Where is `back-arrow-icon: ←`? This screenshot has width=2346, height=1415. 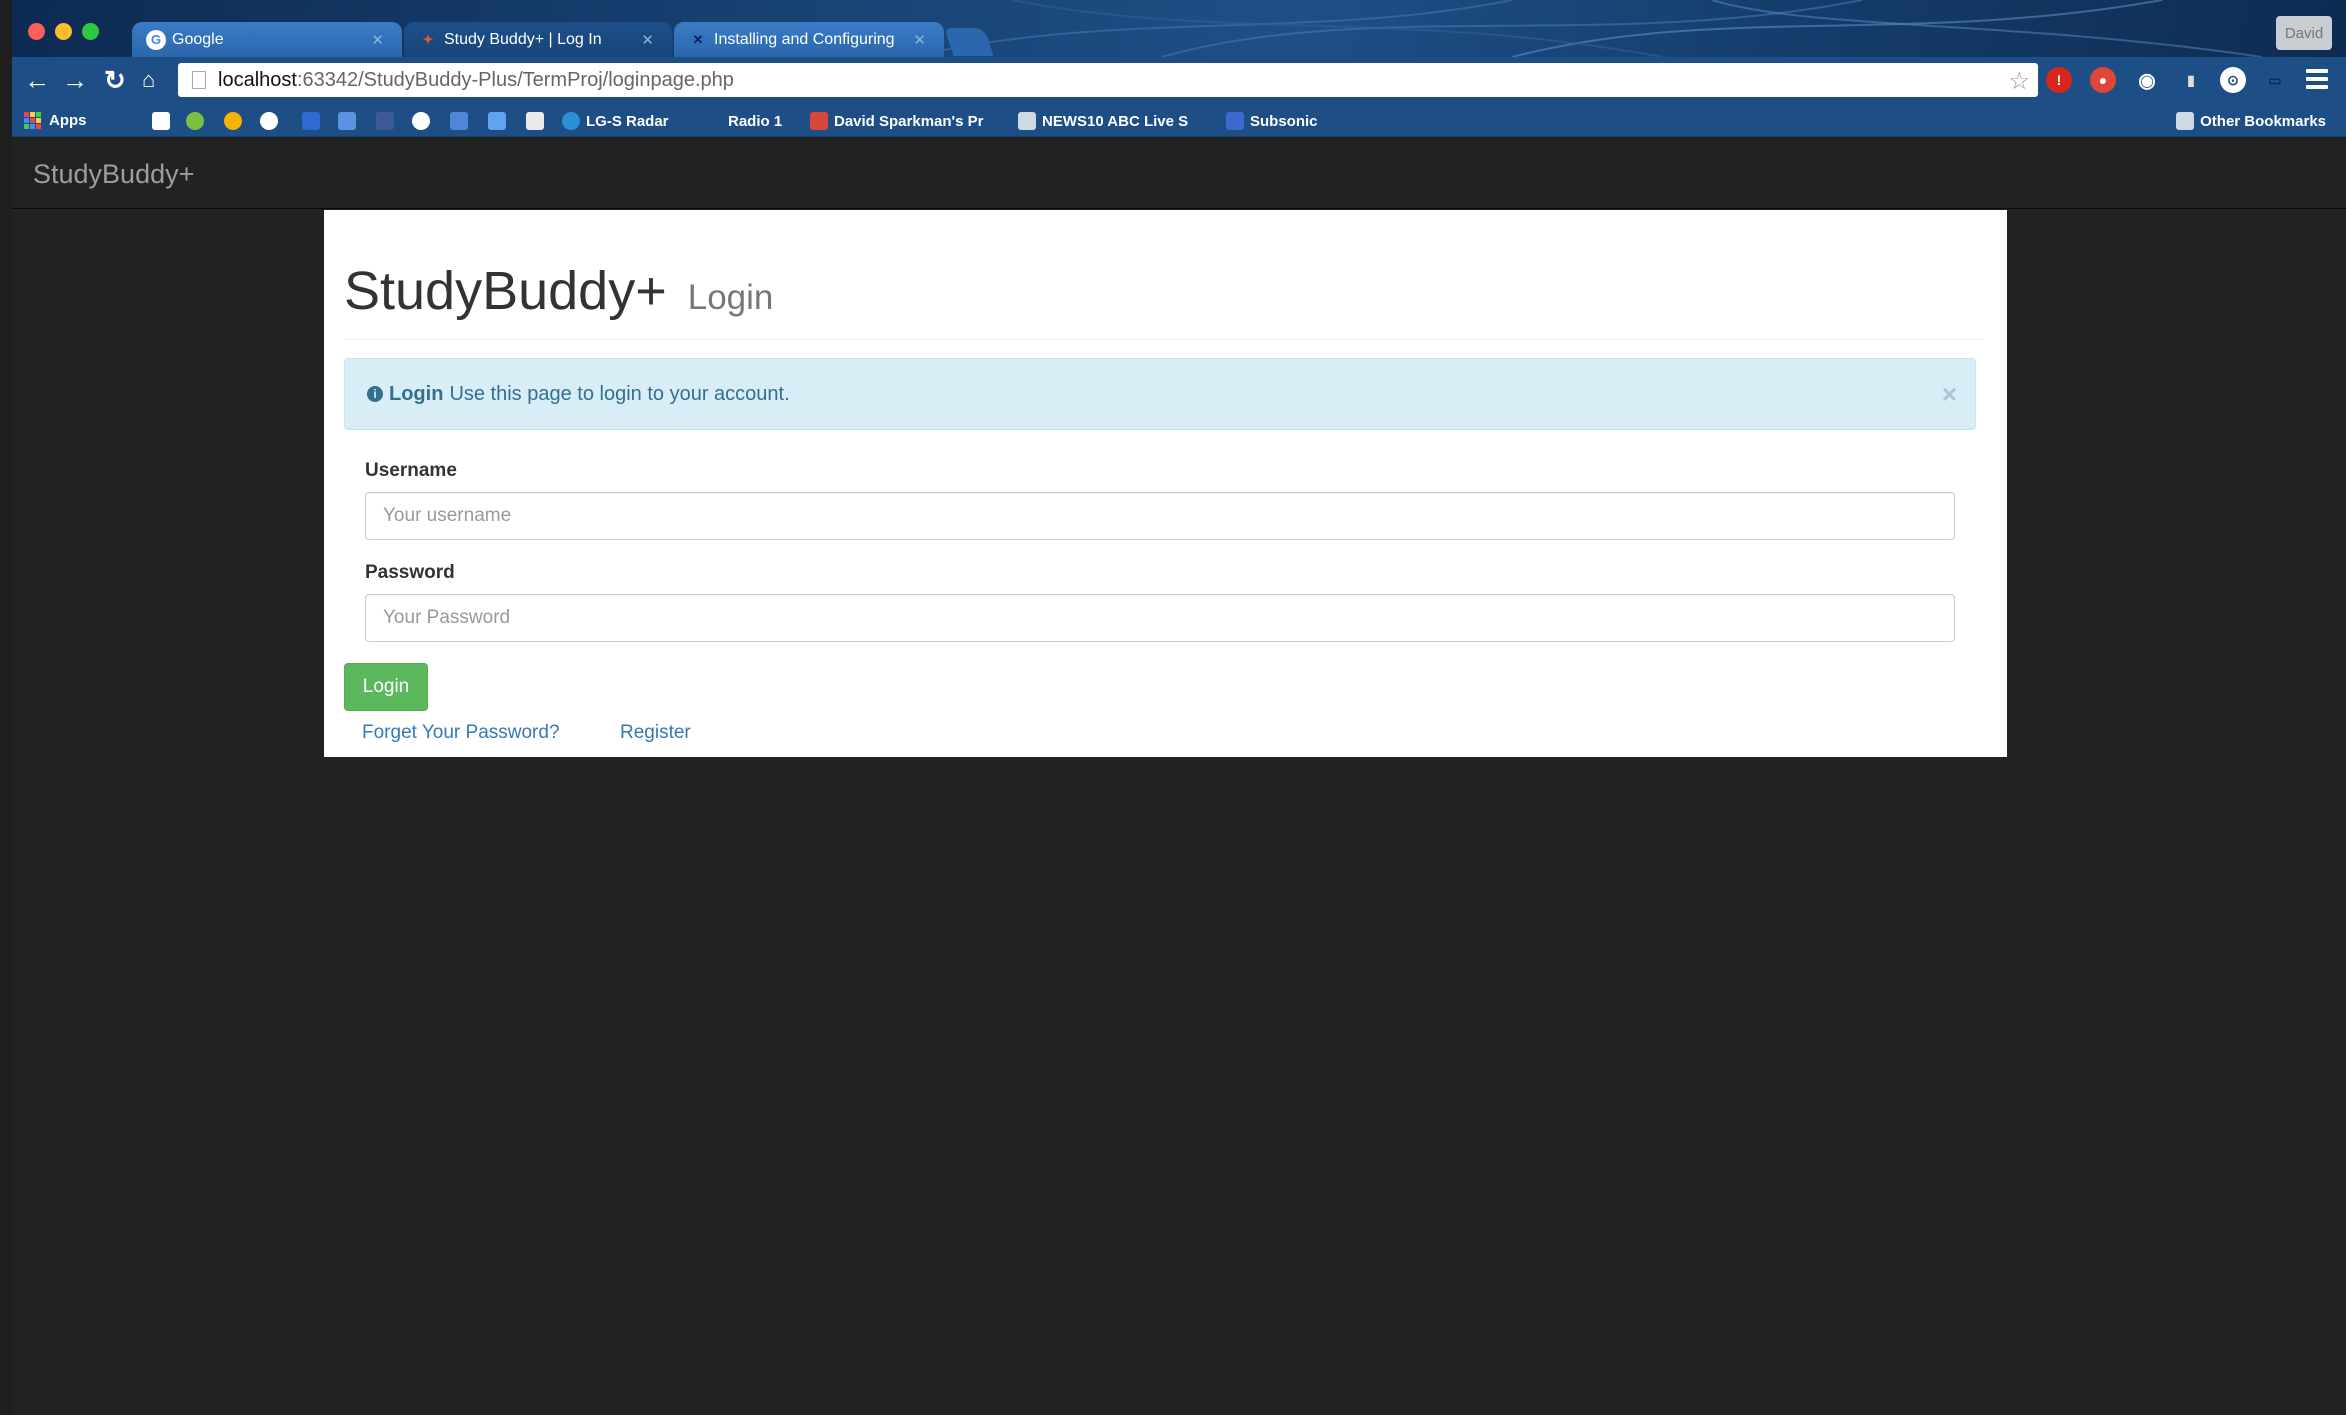 back-arrow-icon: ← is located at coordinates (37, 80).